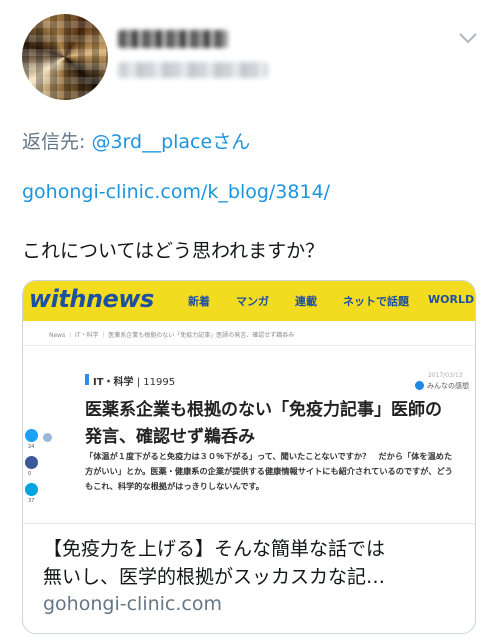  Describe the element at coordinates (263, 423) in the screenshot. I see `article-headline: 医薬系企業も根拠のない「免疫力記事」医師の発言、確認せず鵜呑み` at that location.